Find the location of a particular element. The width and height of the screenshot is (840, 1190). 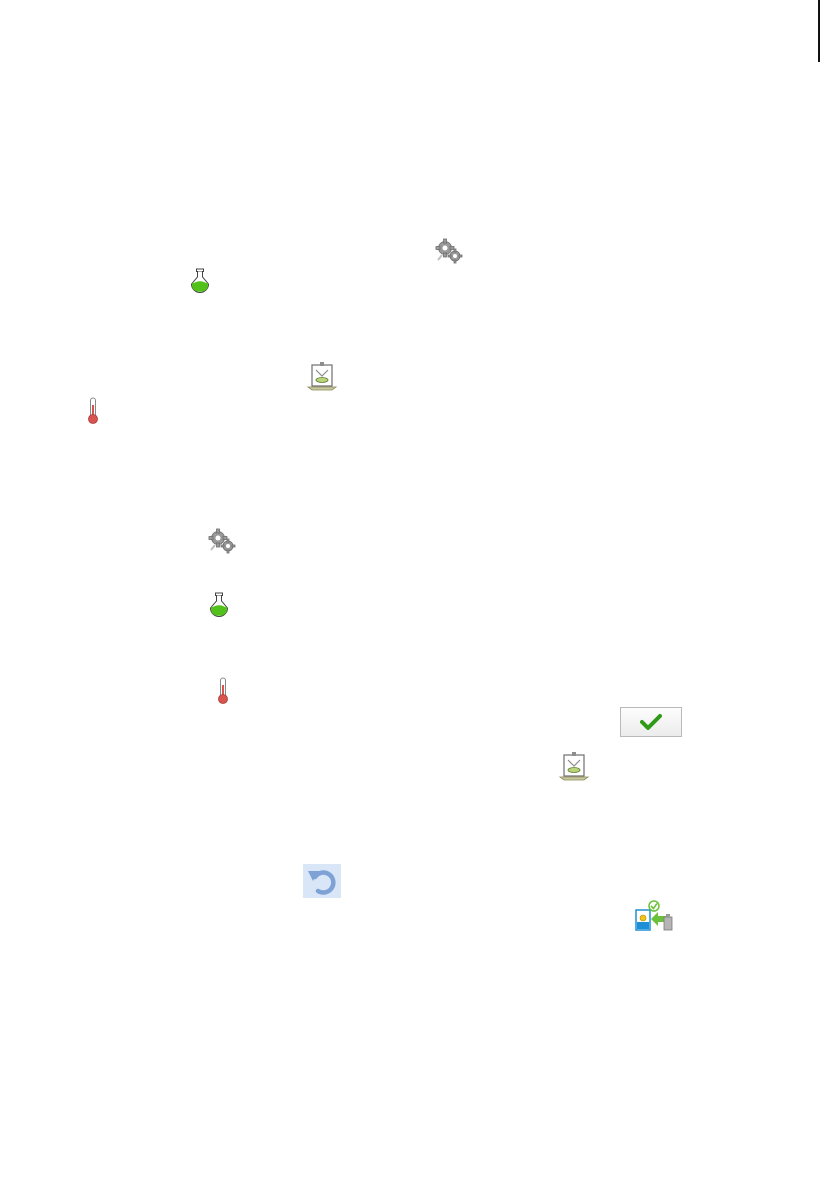

confirm-button is located at coordinates (651, 722).